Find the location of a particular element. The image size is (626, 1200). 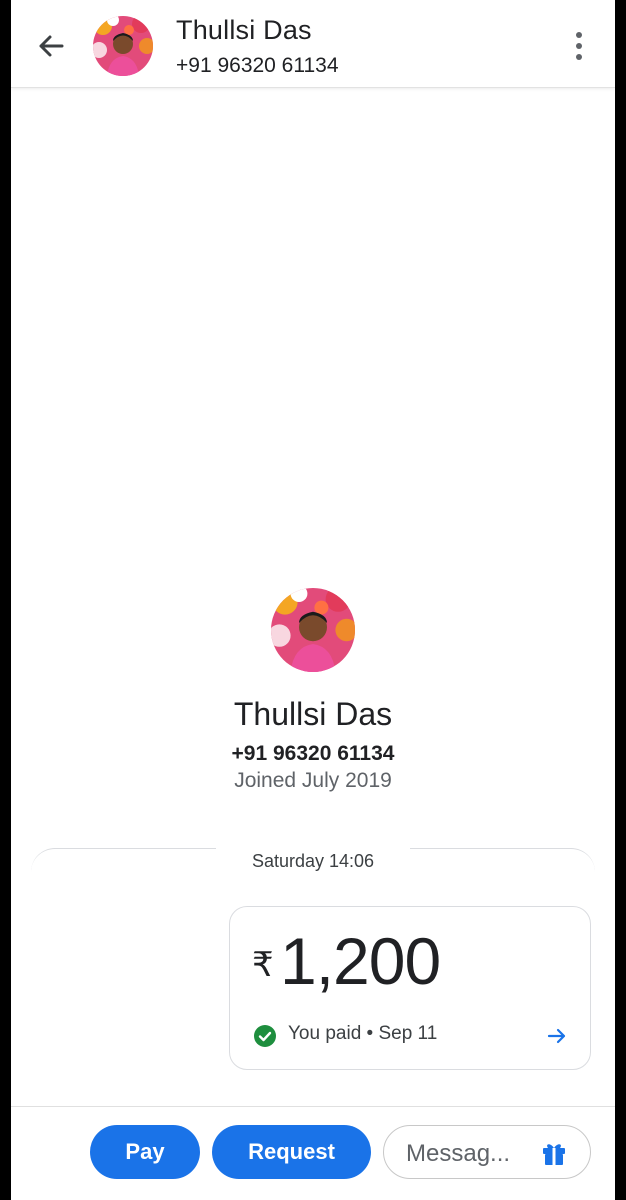

gift-icon is located at coordinates (554, 1153).